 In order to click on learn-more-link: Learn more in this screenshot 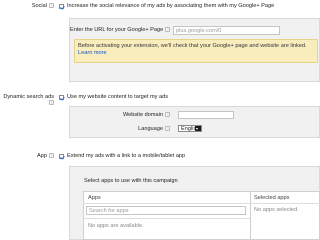, I will do `click(92, 53)`.